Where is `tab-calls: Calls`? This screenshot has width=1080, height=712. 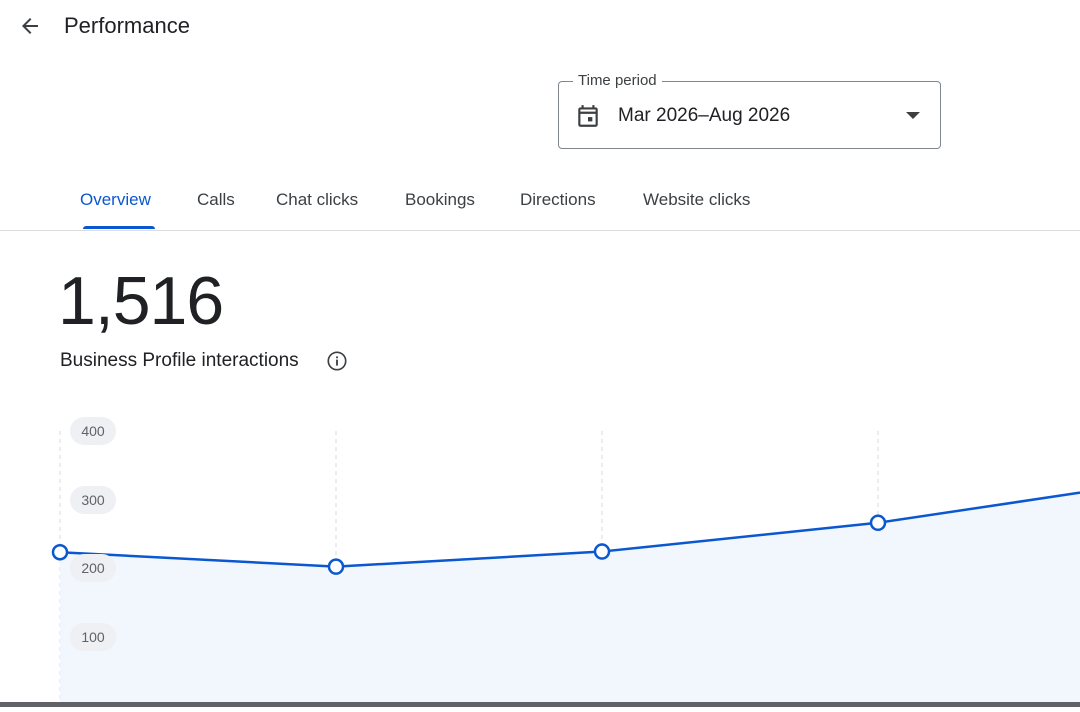 tab-calls: Calls is located at coordinates (216, 200).